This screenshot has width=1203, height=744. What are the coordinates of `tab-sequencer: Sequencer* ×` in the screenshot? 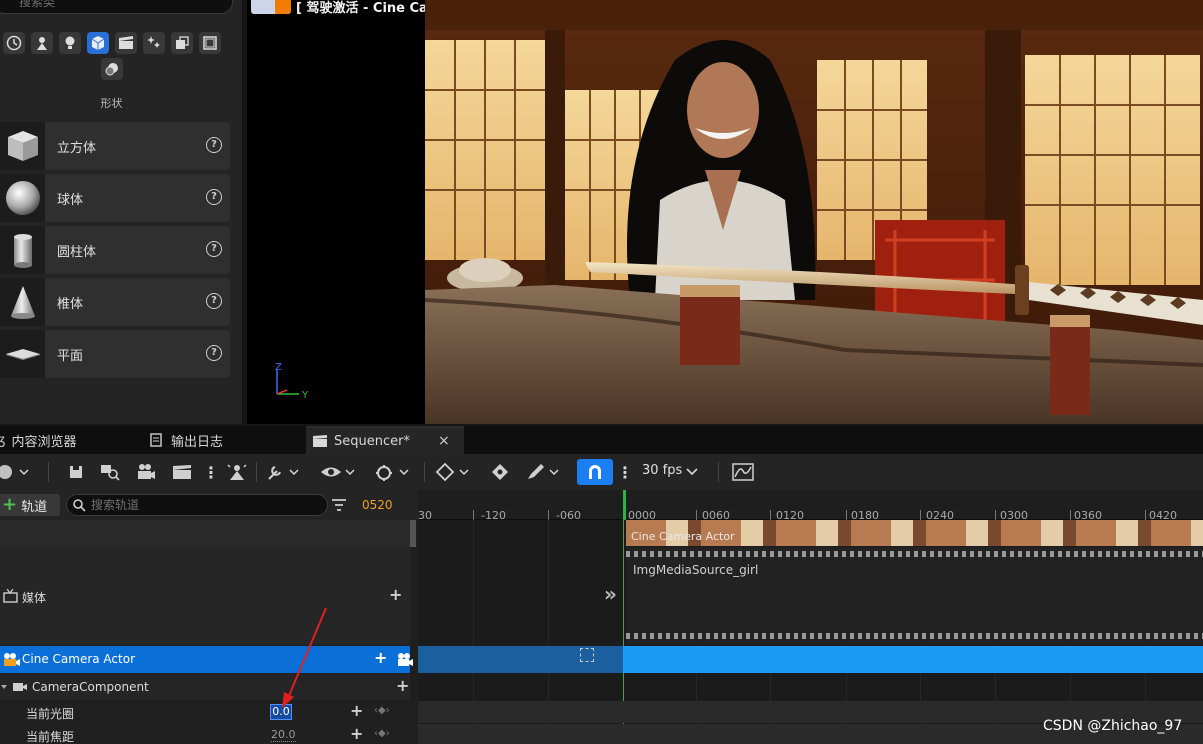 It's located at (385, 440).